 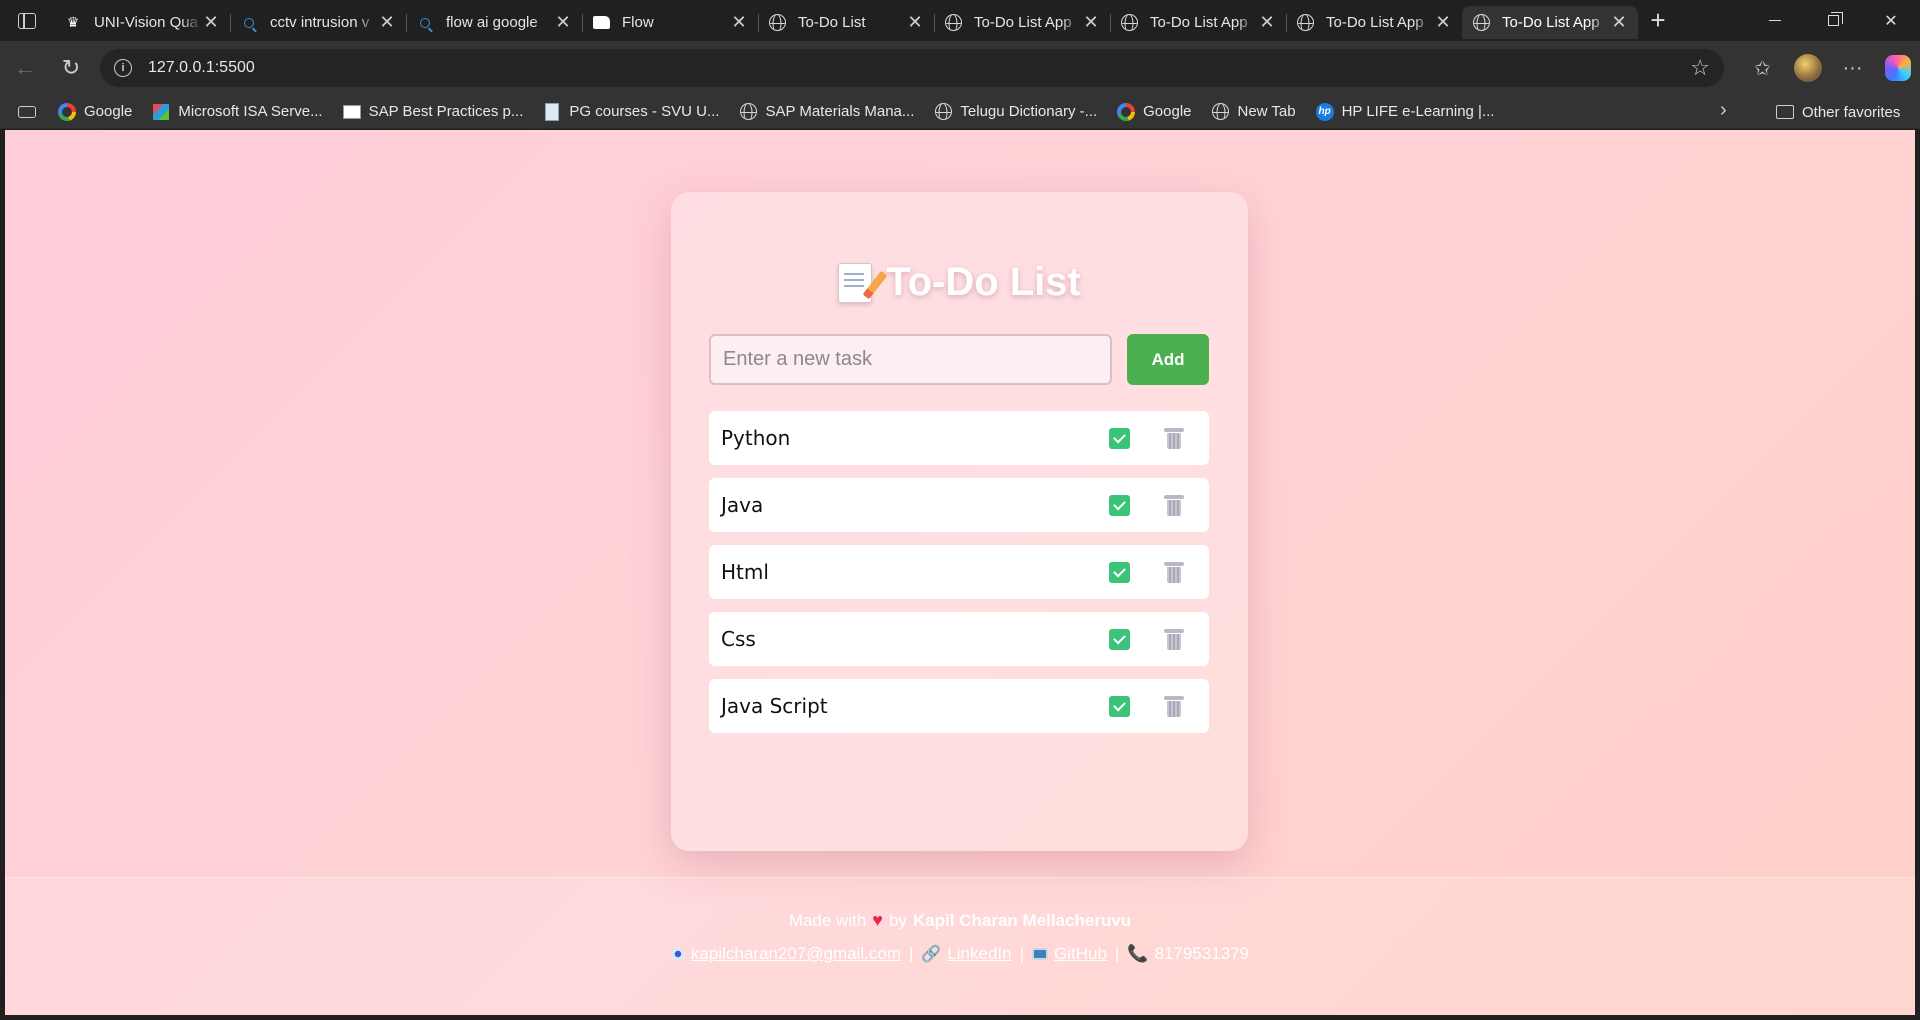 What do you see at coordinates (1700, 68) in the screenshot?
I see `star-icon: ☆` at bounding box center [1700, 68].